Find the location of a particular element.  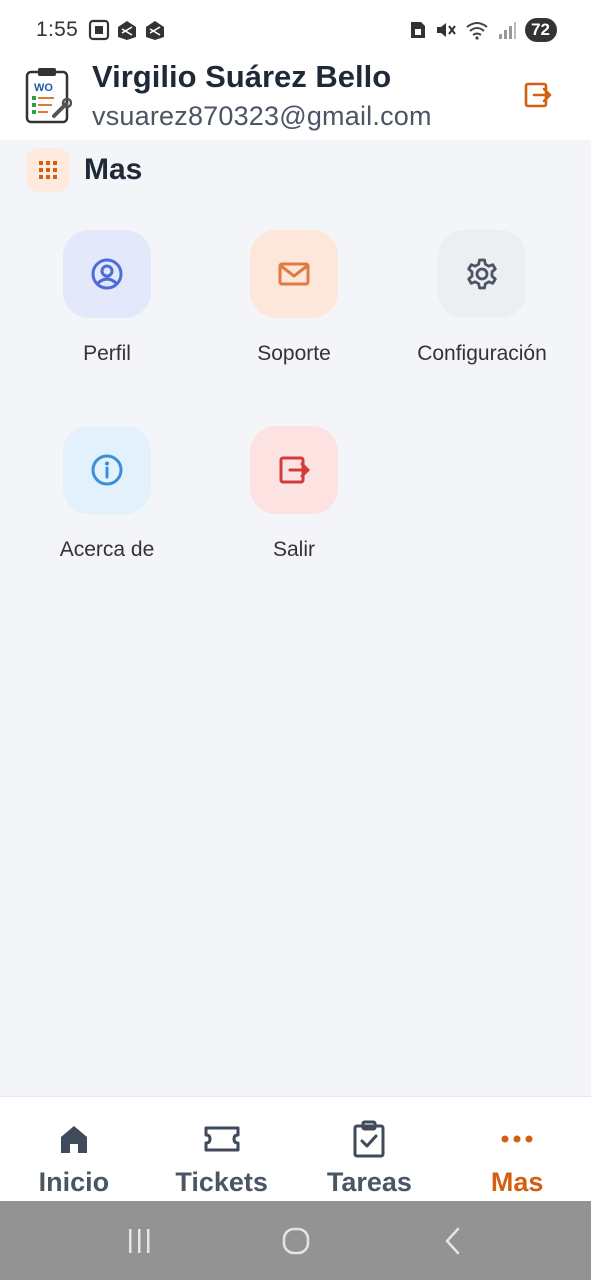

system-nav-bar is located at coordinates (295, 1240).